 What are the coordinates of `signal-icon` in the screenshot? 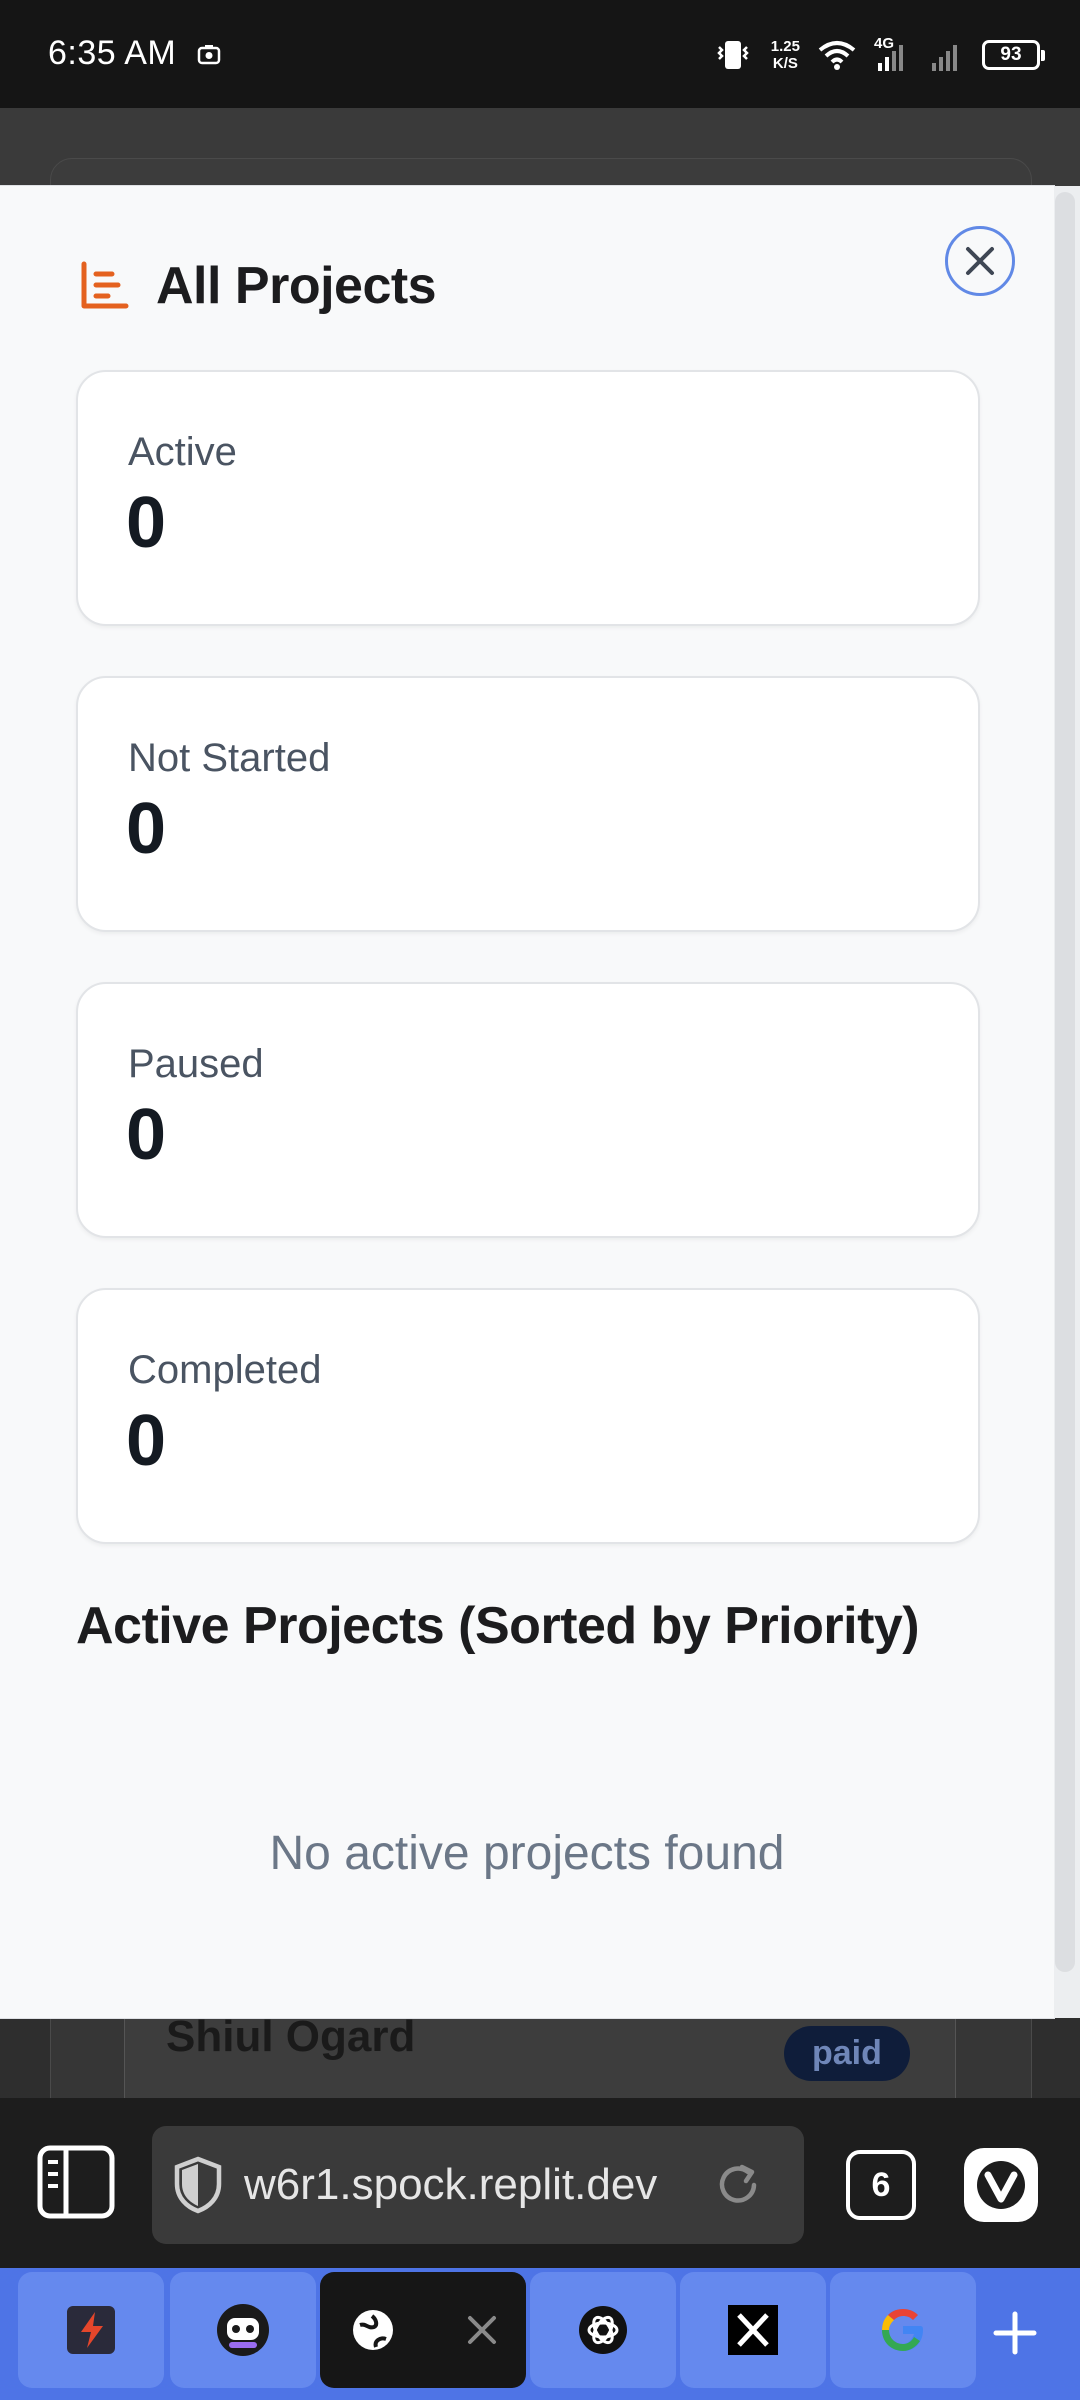 It's located at (890, 58).